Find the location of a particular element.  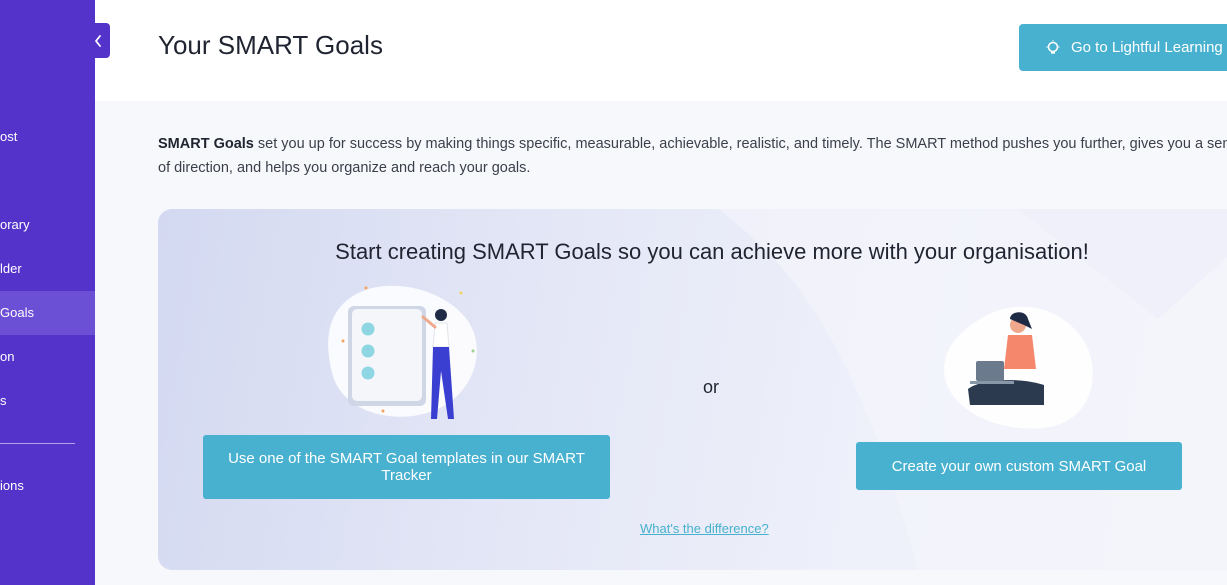

sidebar-item-ions: ions is located at coordinates (47, 486).